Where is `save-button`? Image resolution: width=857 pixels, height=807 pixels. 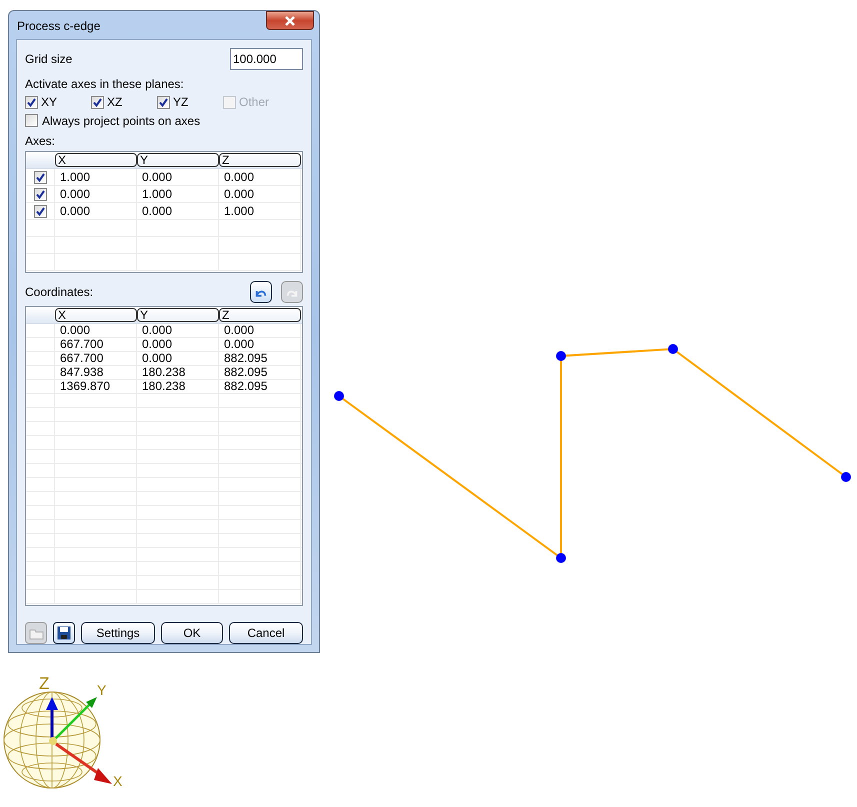
save-button is located at coordinates (64, 633).